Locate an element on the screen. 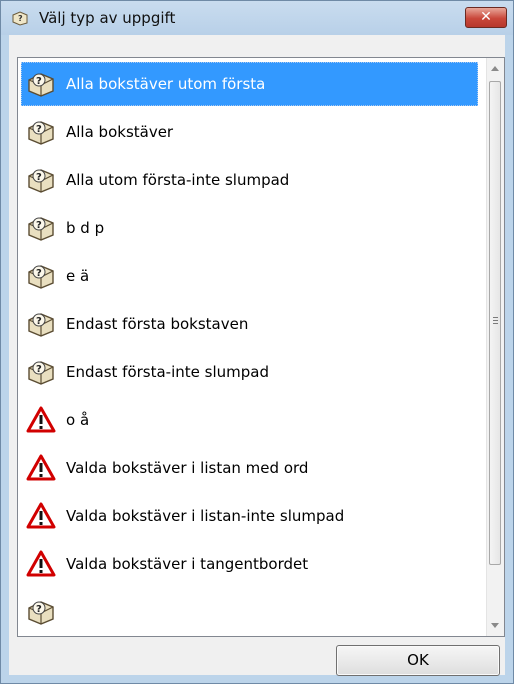 This screenshot has width=514, height=684. list-item-label: Endast första bokstaven is located at coordinates (157, 324).